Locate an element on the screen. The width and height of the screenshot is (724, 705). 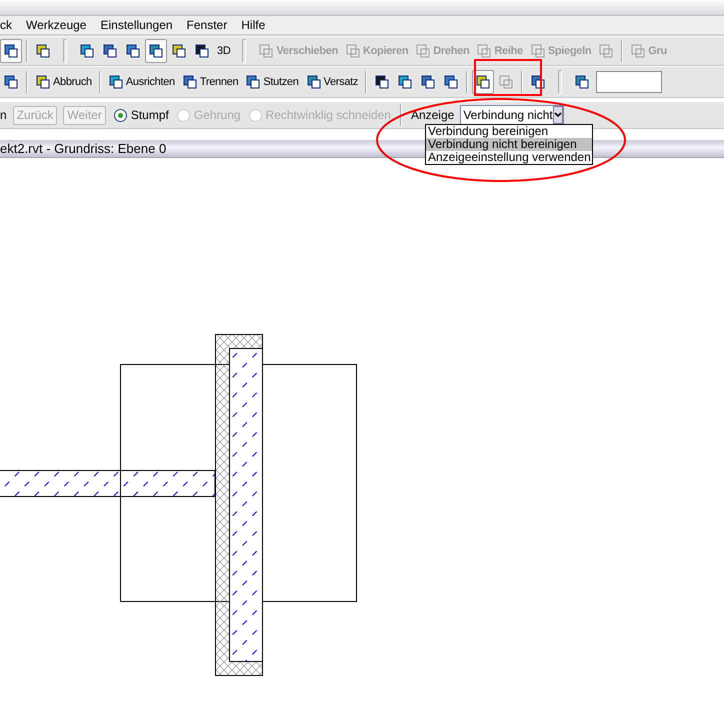
toolbar-button: 3D is located at coordinates (224, 51).